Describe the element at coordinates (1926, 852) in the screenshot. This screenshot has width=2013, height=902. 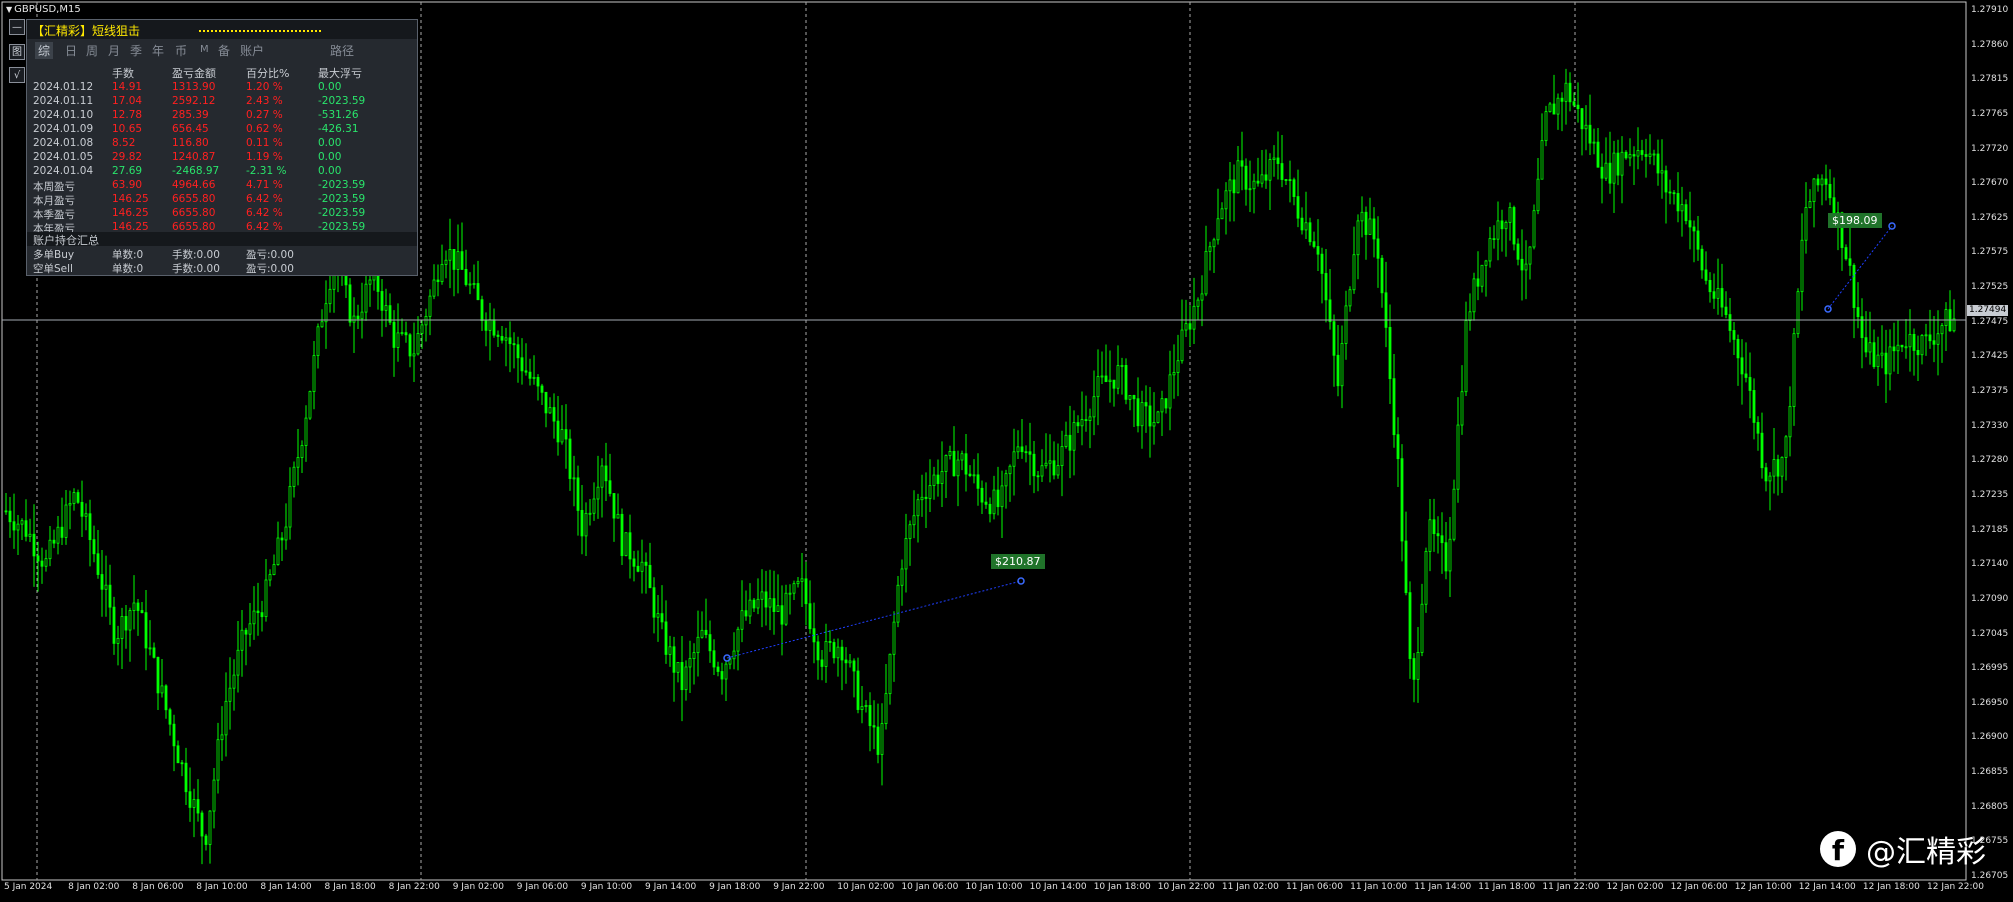
I see `watermark-text: @汇精彩` at that location.